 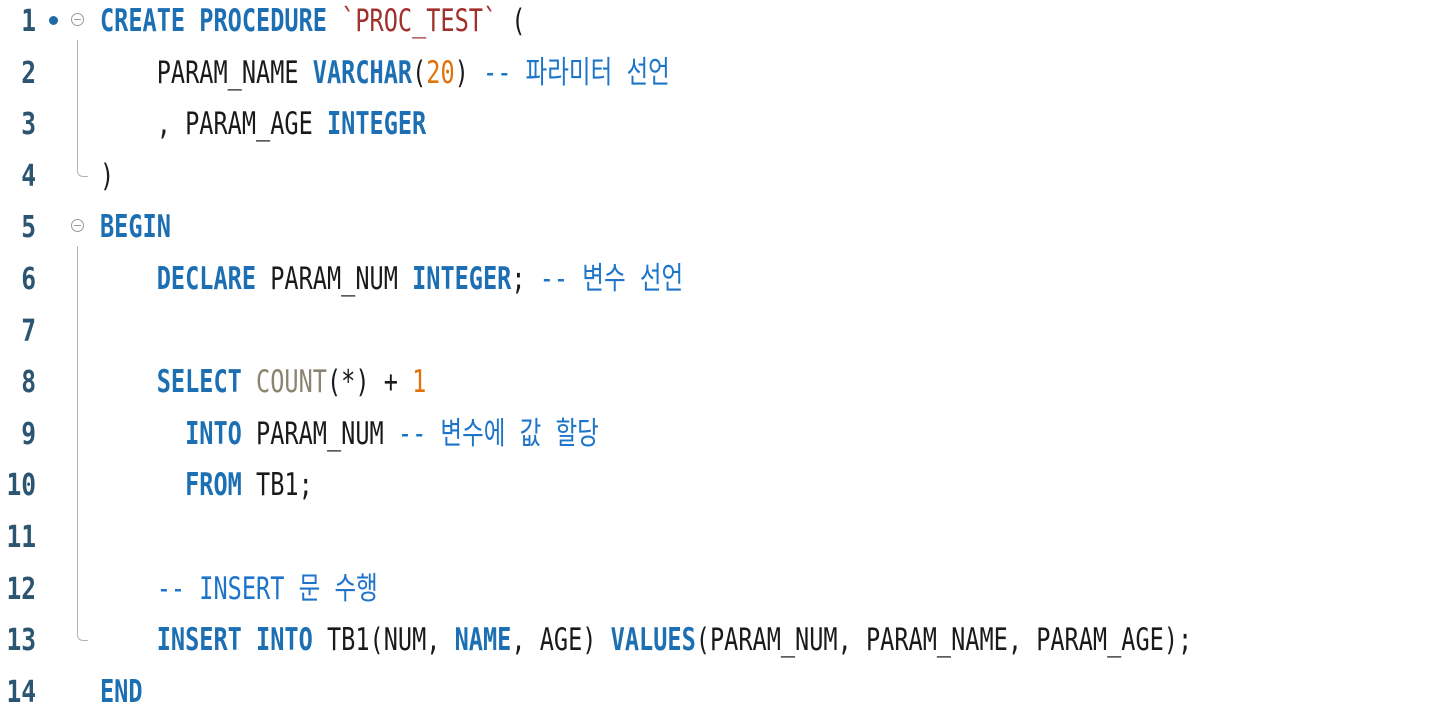 I want to click on code-token-kw: NAME, so click(x=483, y=640).